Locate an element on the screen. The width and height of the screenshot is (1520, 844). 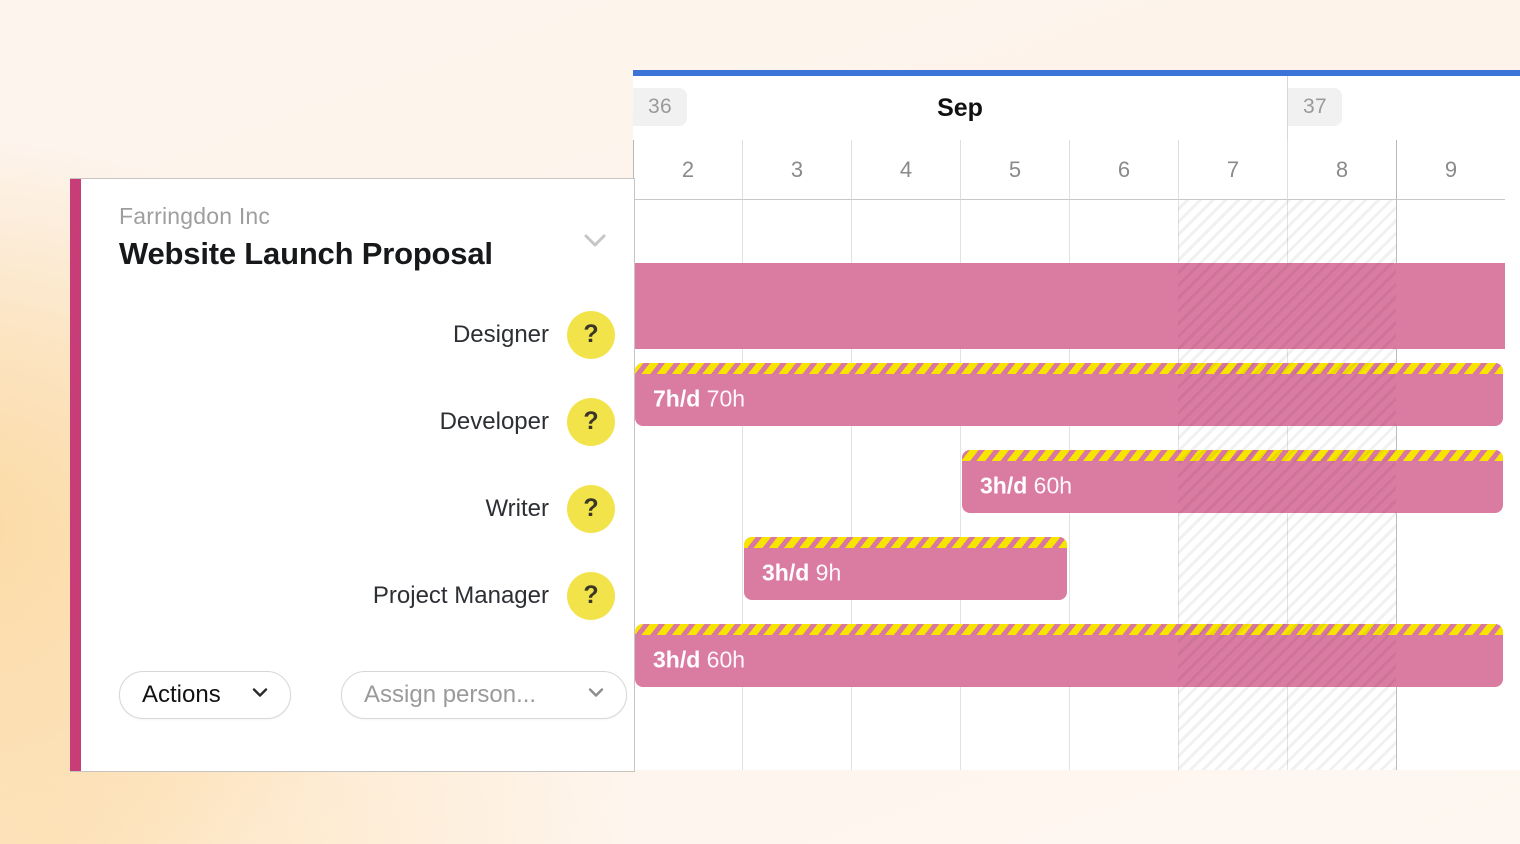
day-header-cell: 2 is located at coordinates (687, 170).